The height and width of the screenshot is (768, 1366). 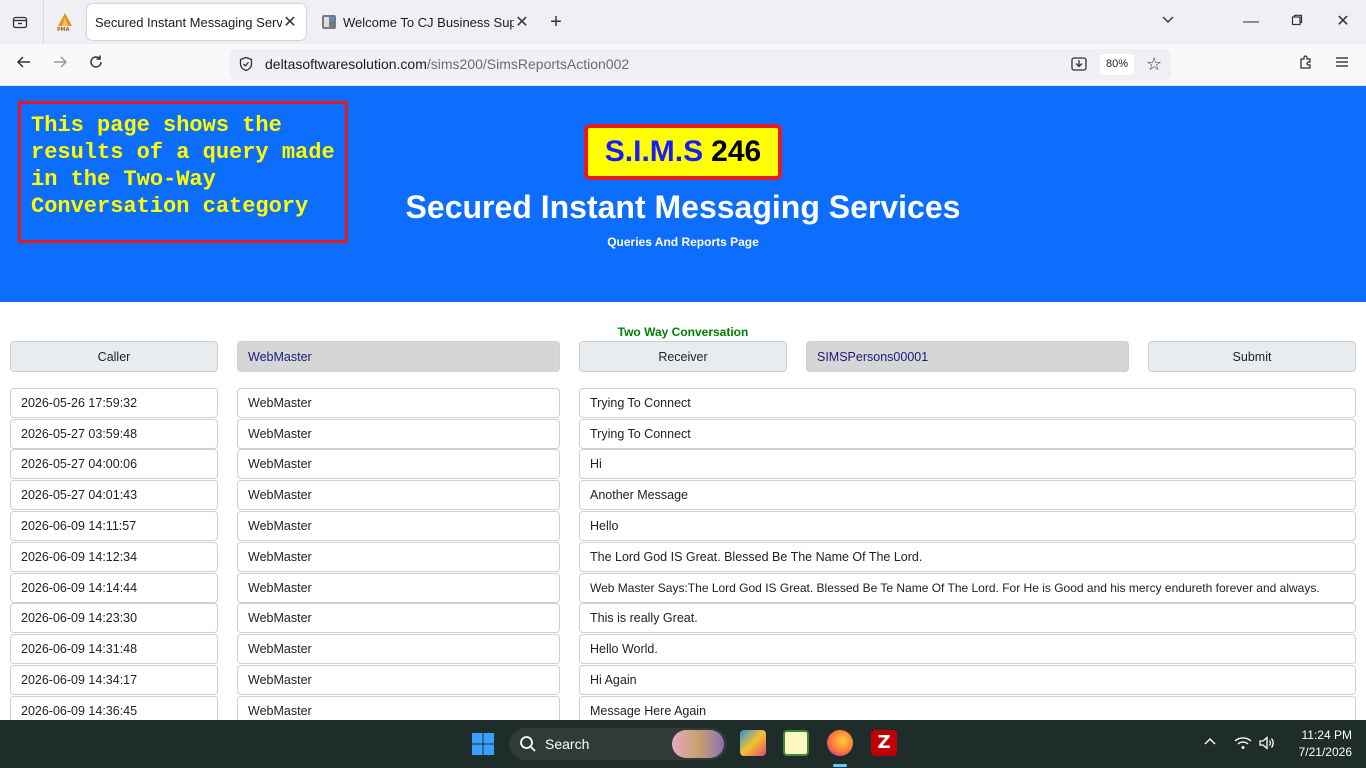 What do you see at coordinates (346, 64) in the screenshot?
I see `url-host: deltasoftwaresolution.com` at bounding box center [346, 64].